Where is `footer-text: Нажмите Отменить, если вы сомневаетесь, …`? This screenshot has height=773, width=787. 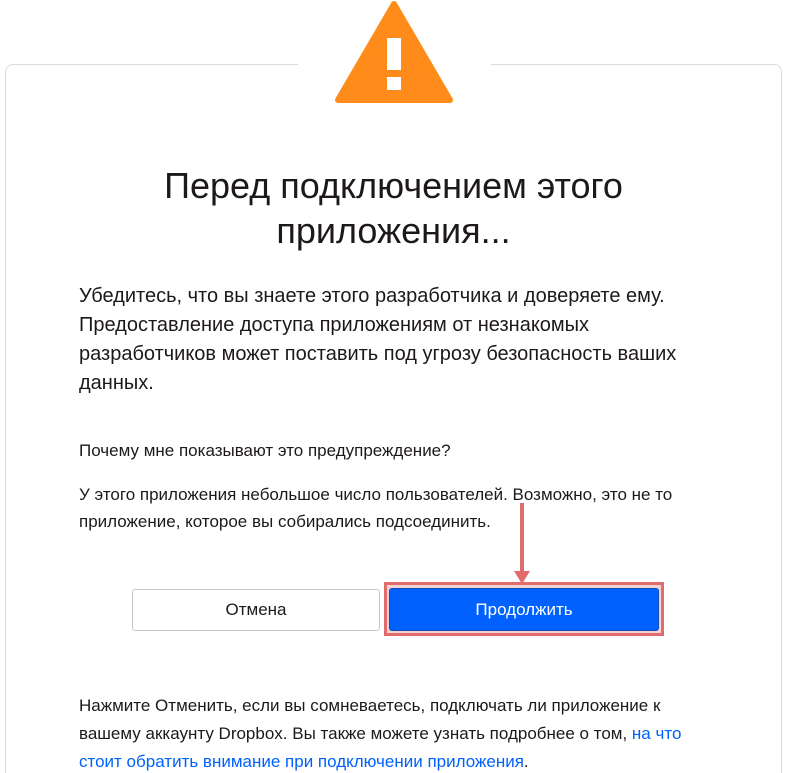
footer-text: Нажмите Отменить, если вы сомневаетесь, … is located at coordinates (399, 732).